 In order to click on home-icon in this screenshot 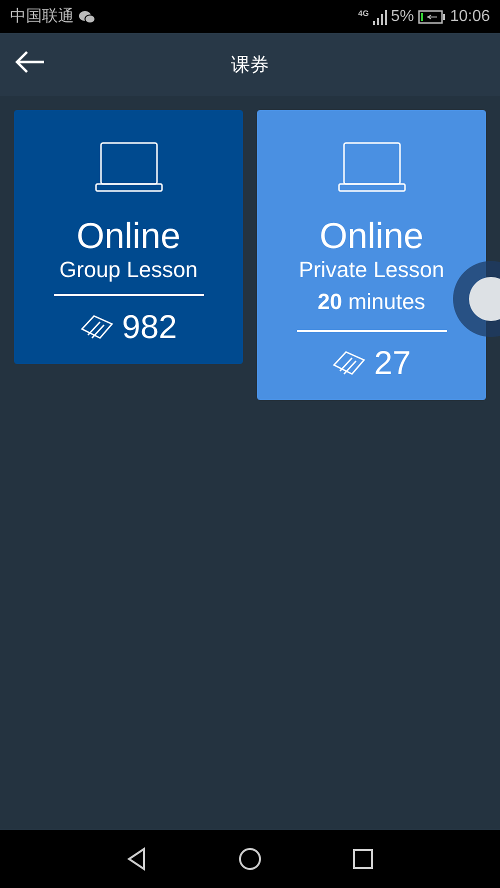, I will do `click(249, 859)`.